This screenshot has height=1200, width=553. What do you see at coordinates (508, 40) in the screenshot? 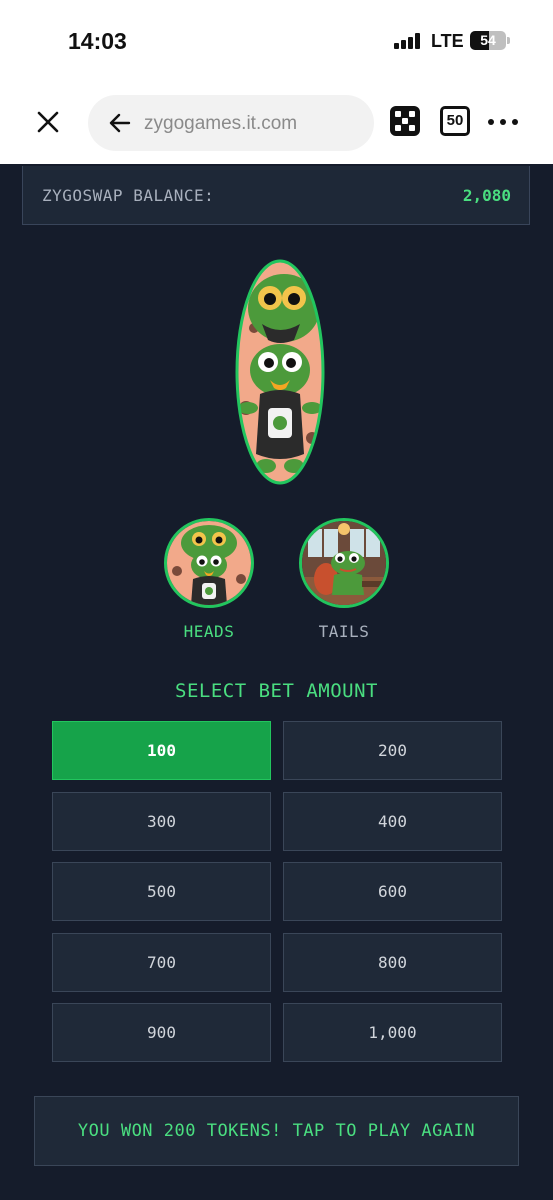
I see `battery-cap` at bounding box center [508, 40].